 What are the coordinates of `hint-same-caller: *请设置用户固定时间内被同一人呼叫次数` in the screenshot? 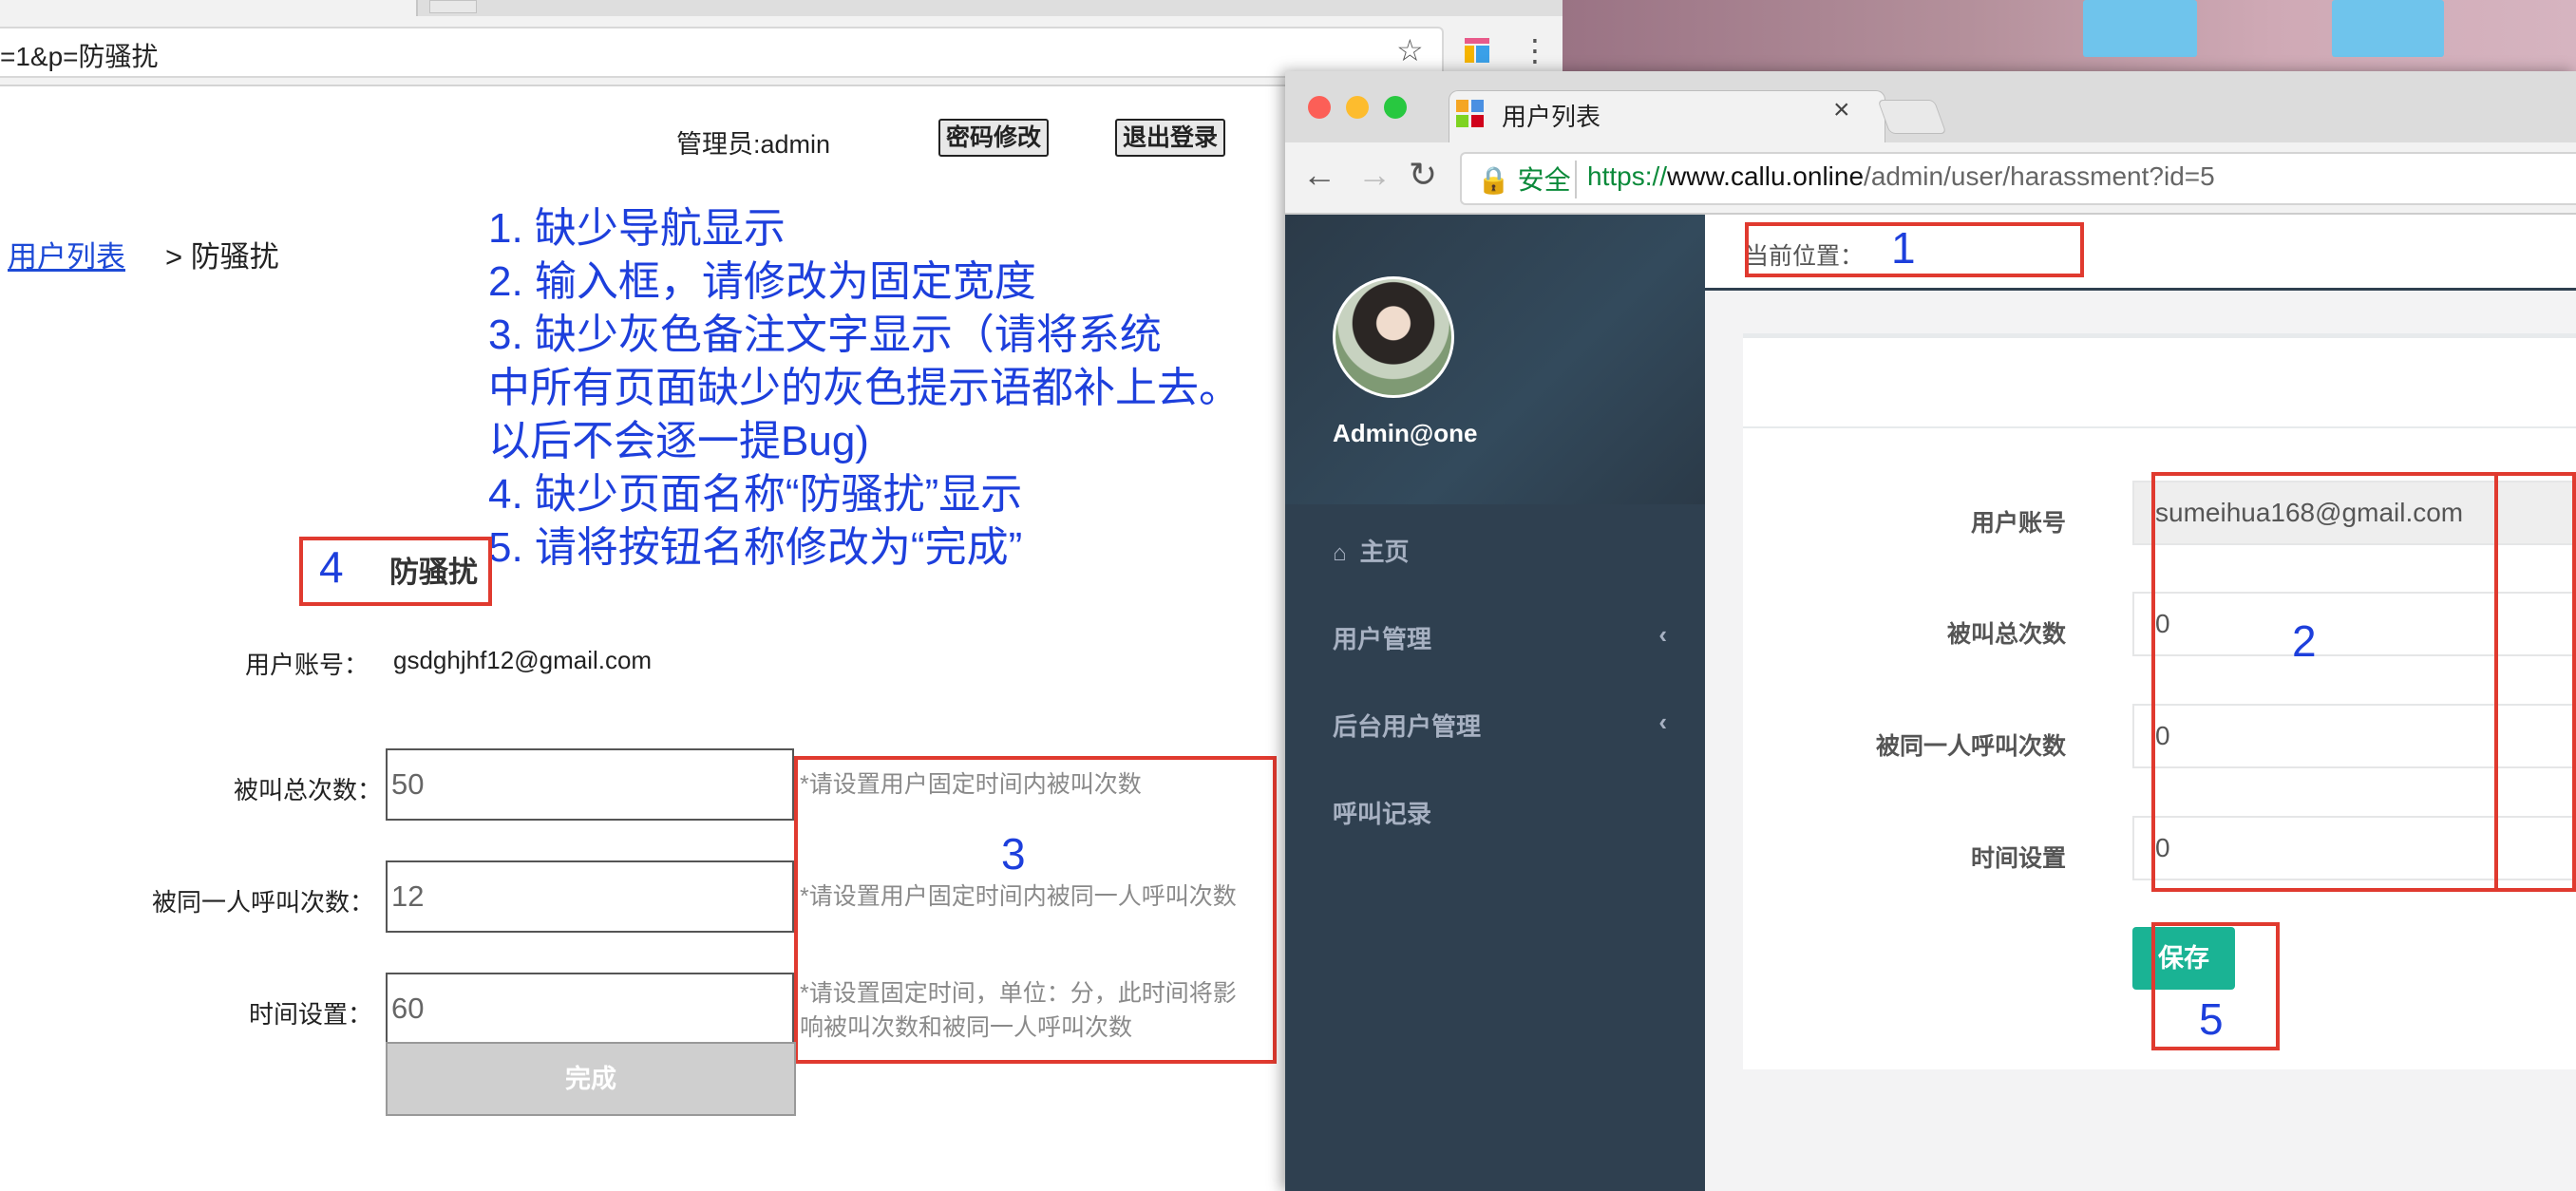 It's located at (1018, 897).